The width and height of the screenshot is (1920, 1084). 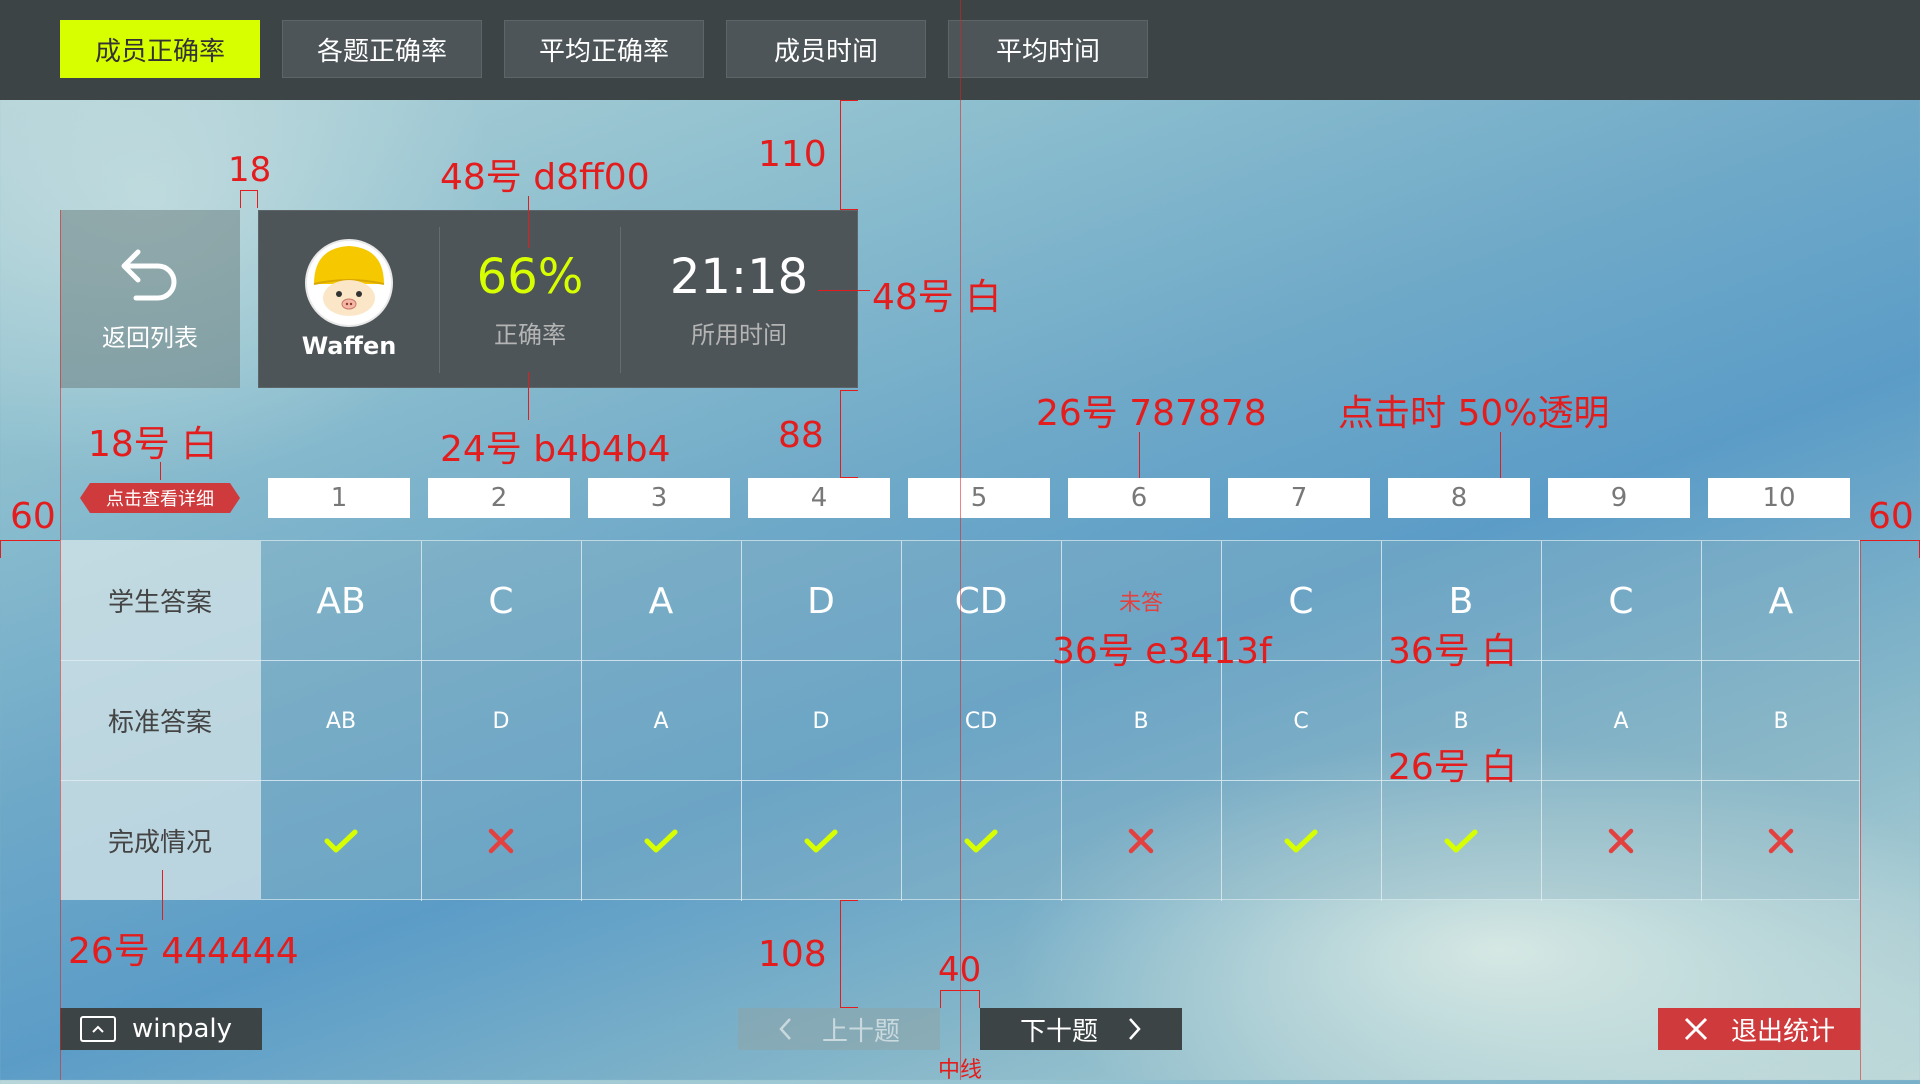 What do you see at coordinates (98, 1029) in the screenshot?
I see `caret-up-icon` at bounding box center [98, 1029].